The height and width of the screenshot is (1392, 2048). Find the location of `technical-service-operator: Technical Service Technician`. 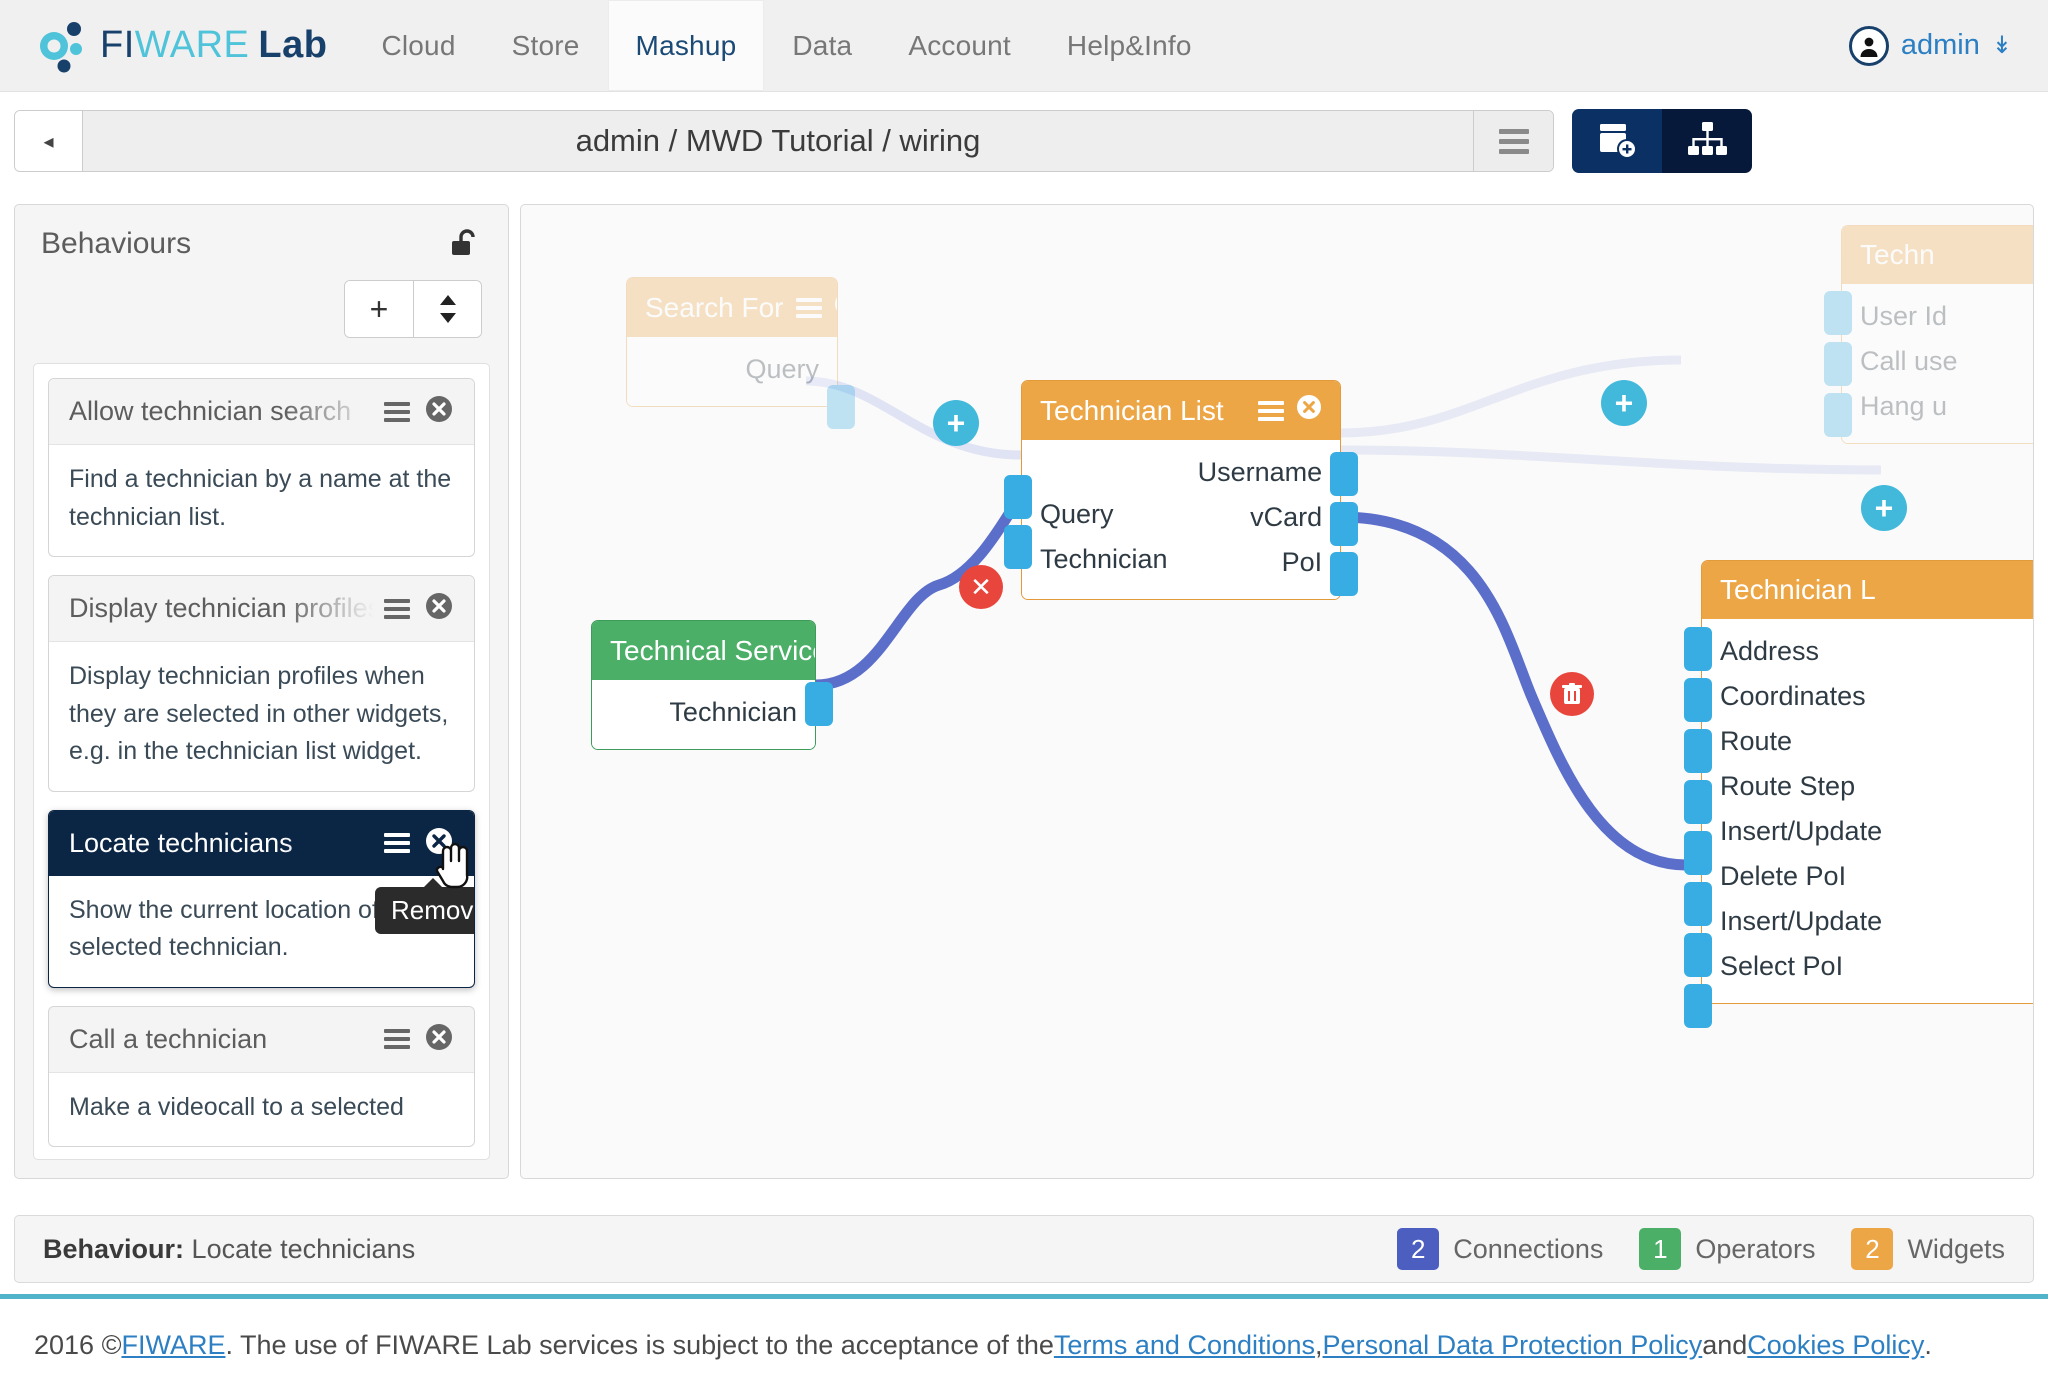

technical-service-operator: Technical Service Technician is located at coordinates (712, 685).